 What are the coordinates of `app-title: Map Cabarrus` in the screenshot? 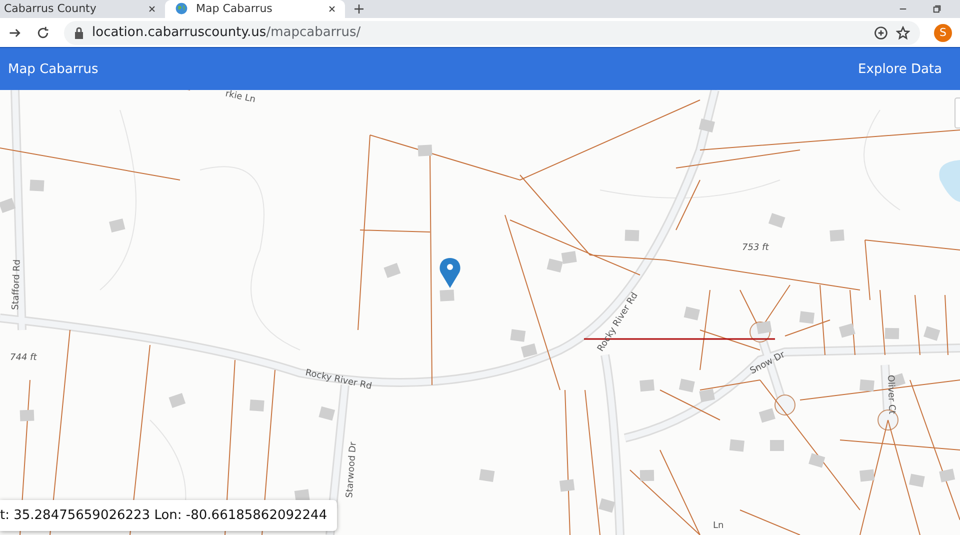 It's located at (53, 69).